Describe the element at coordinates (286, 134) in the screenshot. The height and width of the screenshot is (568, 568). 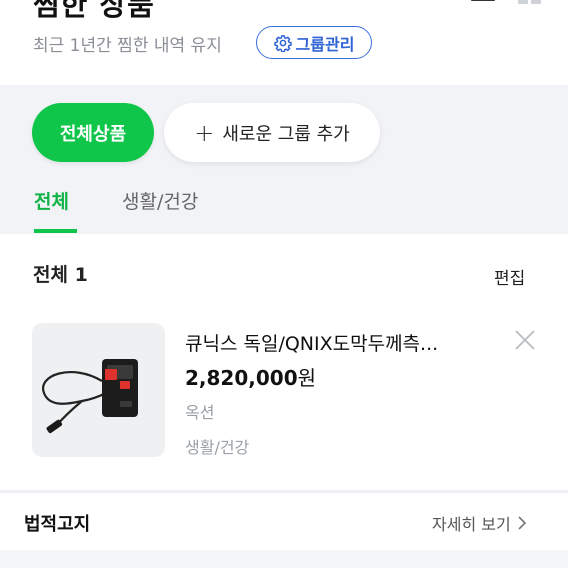
I see `add-group-label: 새로운 그룹 추가` at that location.